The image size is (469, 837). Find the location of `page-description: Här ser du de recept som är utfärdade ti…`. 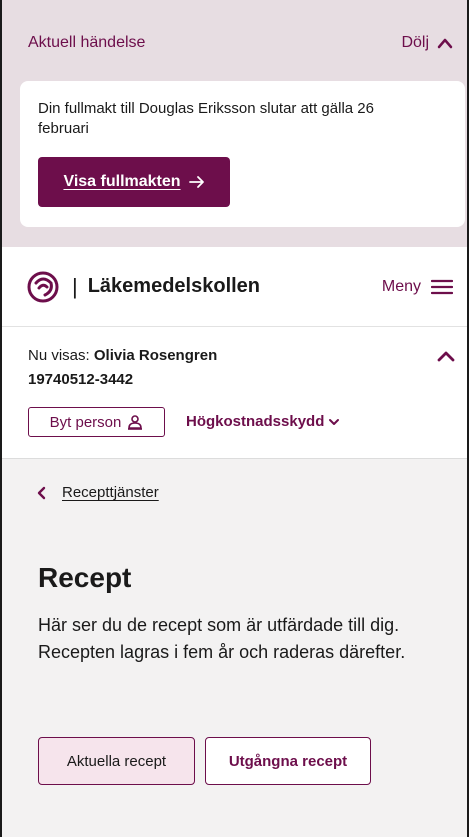

page-description: Här ser du de recept som är utfärdade ti… is located at coordinates (222, 638).